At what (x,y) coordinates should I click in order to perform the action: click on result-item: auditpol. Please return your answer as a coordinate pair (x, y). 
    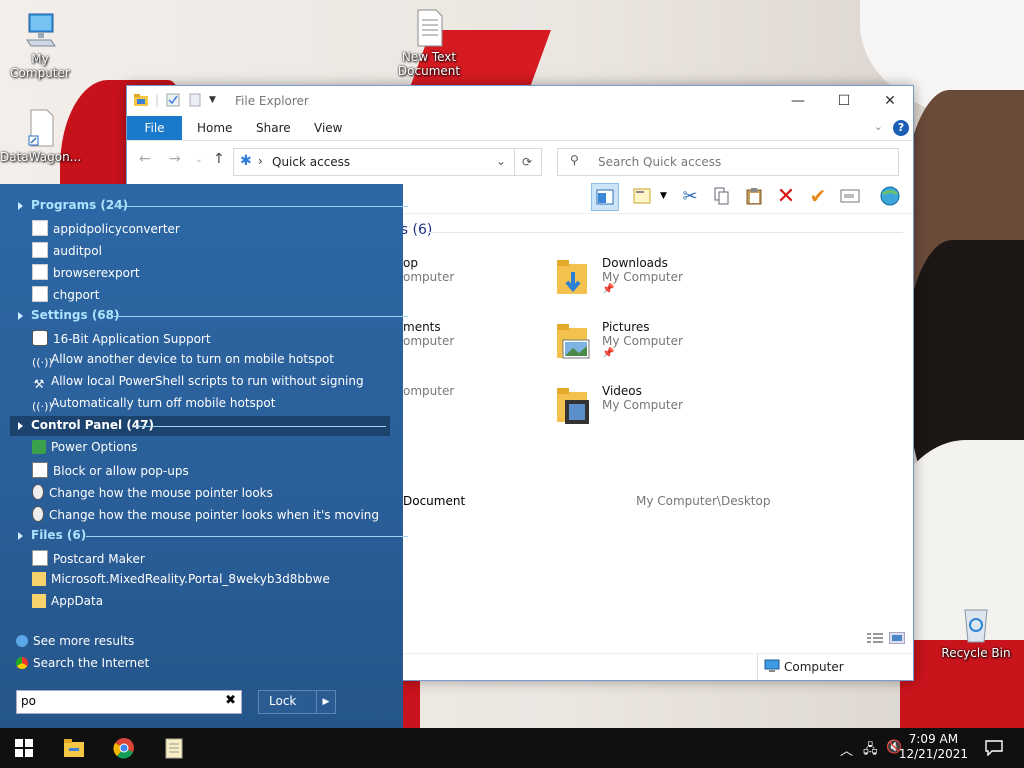
    Looking at the image, I should click on (67, 250).